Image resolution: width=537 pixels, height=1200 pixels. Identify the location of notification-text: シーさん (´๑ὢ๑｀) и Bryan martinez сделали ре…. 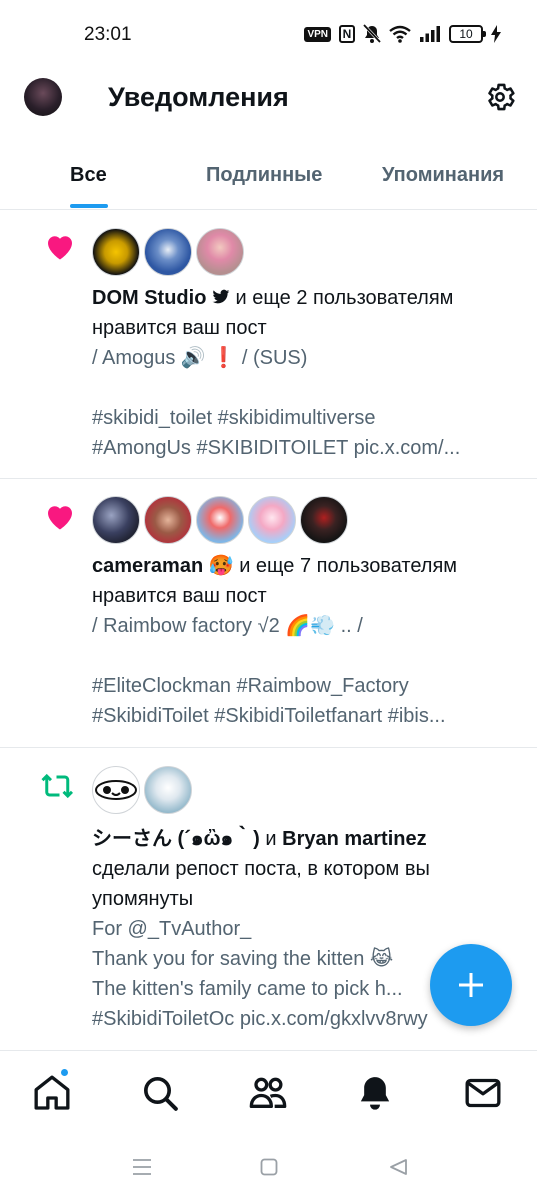
(307, 869).